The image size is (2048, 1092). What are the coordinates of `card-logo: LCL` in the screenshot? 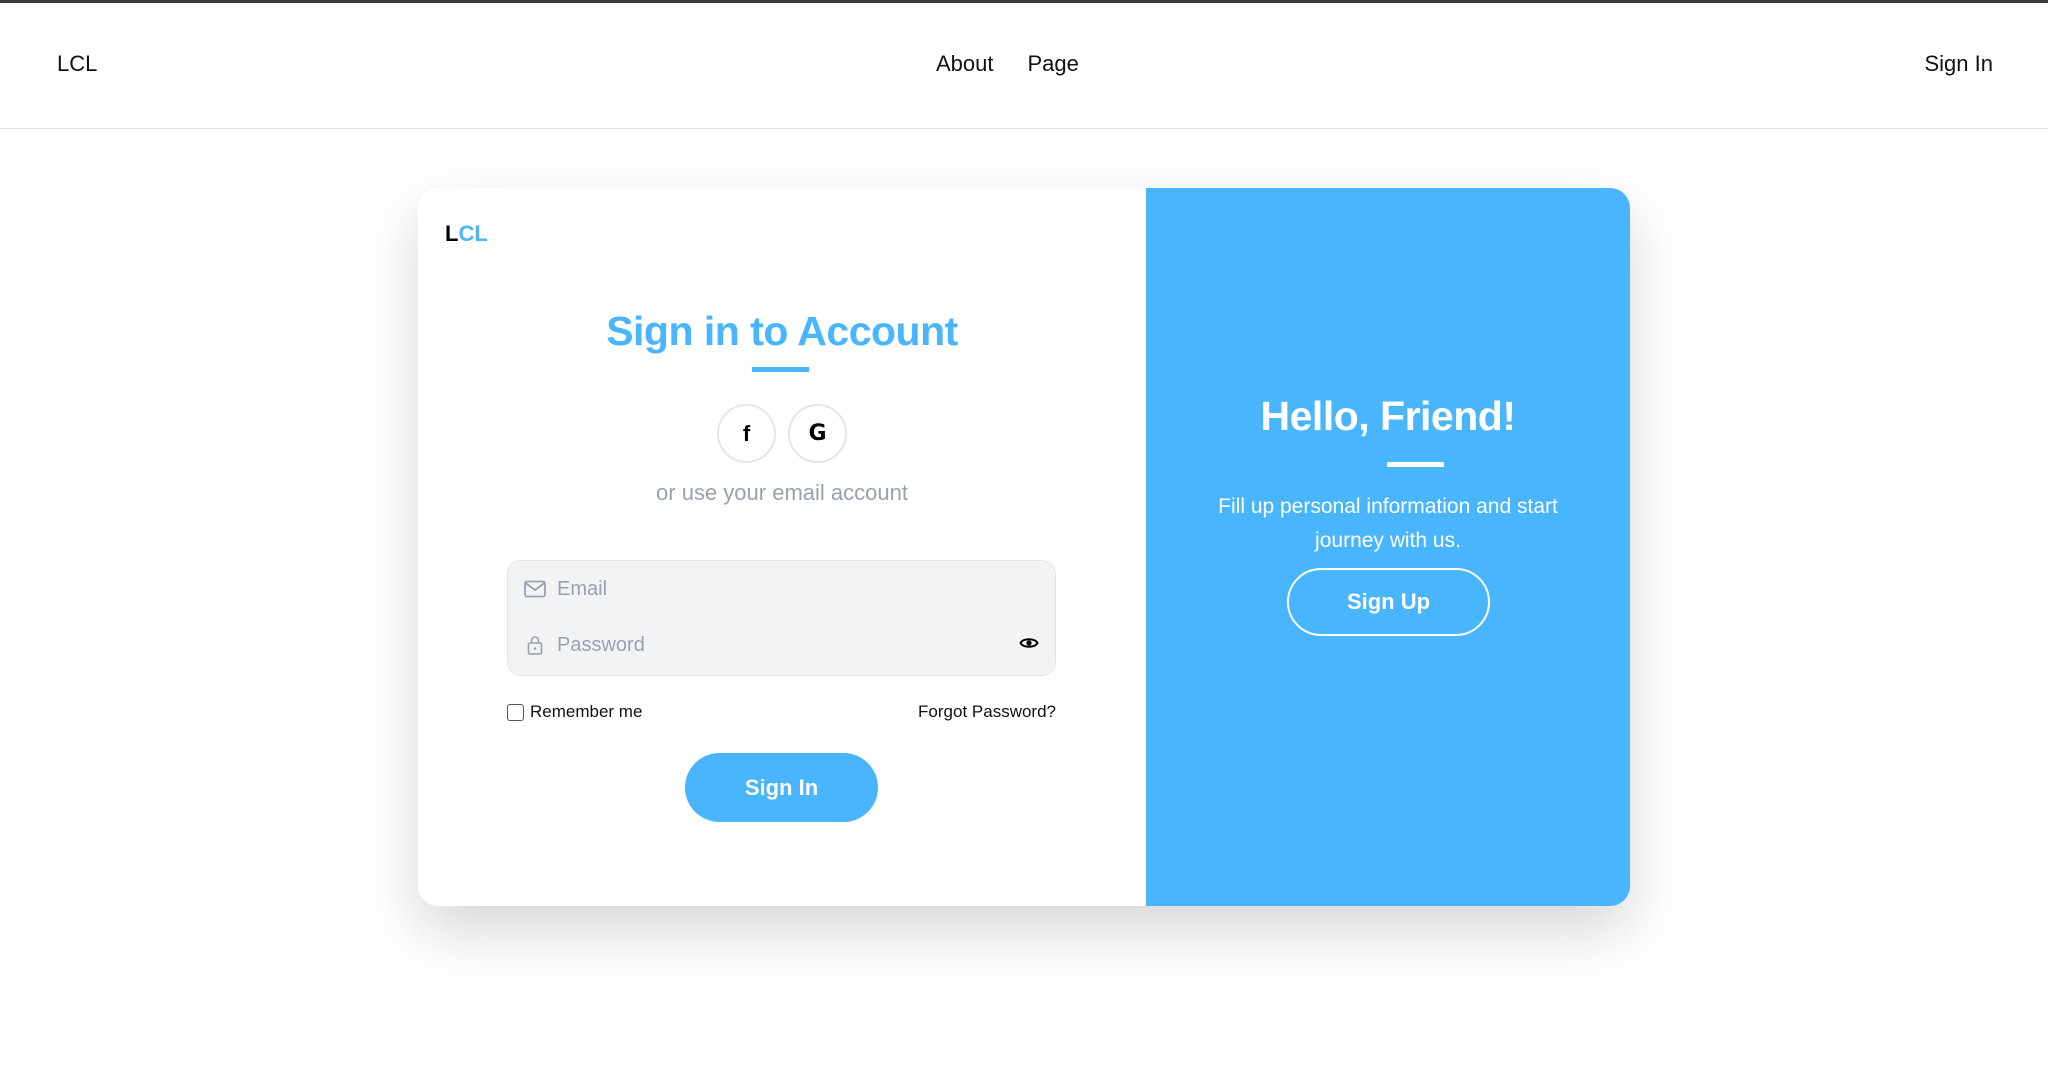 It's located at (466, 234).